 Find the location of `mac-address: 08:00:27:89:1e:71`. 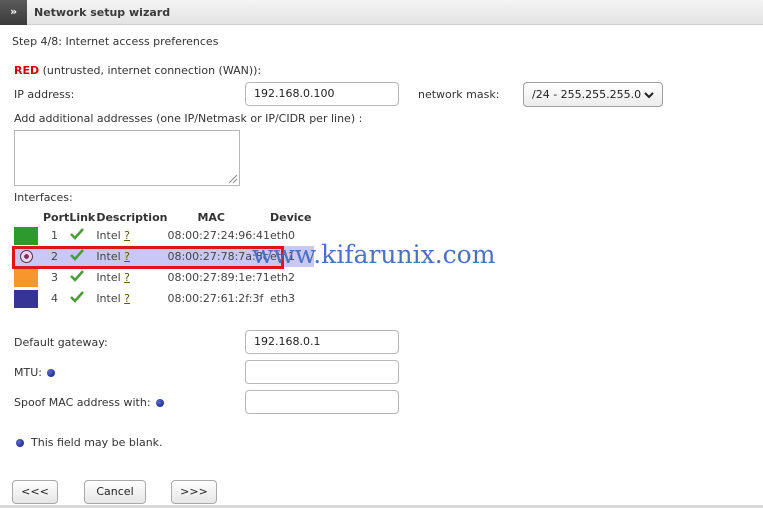

mac-address: 08:00:27:89:1e:71 is located at coordinates (218, 277).